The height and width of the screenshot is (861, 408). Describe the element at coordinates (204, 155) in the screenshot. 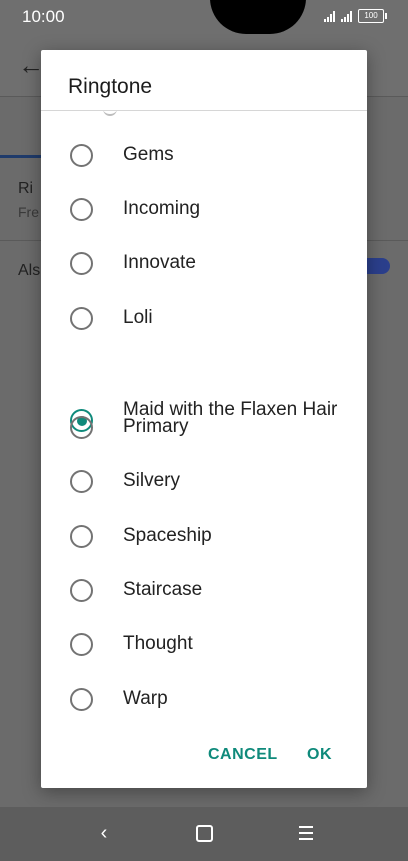

I see `ringtone-option-gems: Gems` at that location.